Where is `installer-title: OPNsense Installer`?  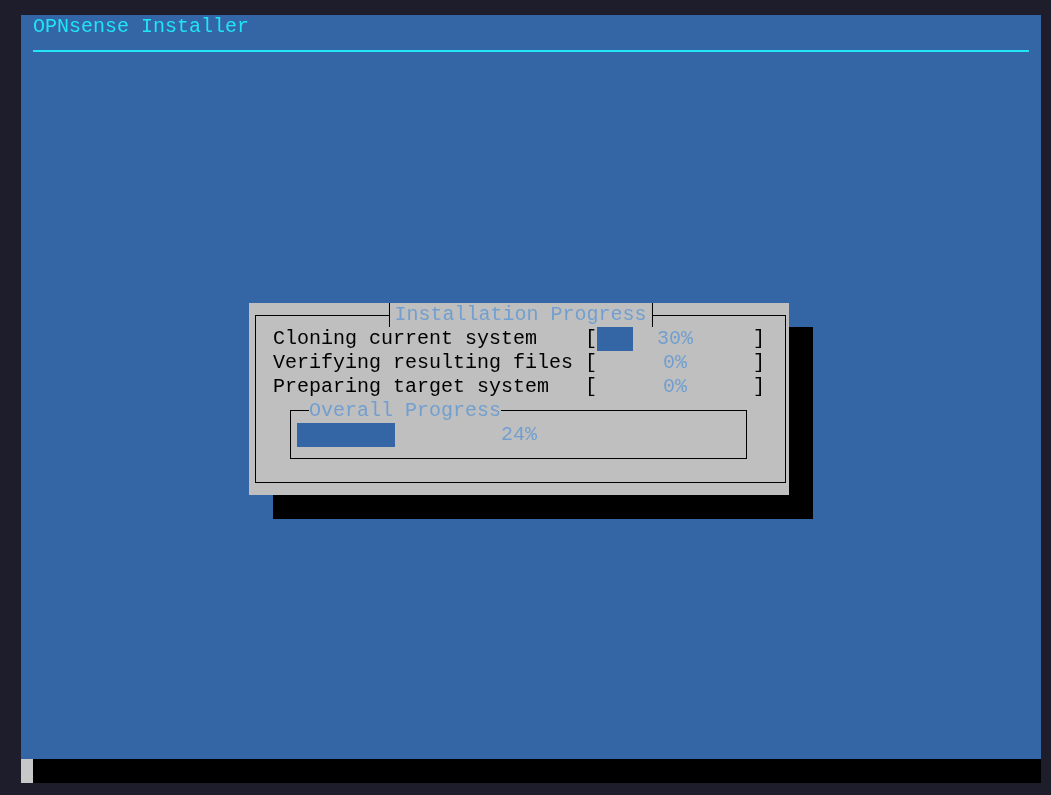 installer-title: OPNsense Installer is located at coordinates (141, 27).